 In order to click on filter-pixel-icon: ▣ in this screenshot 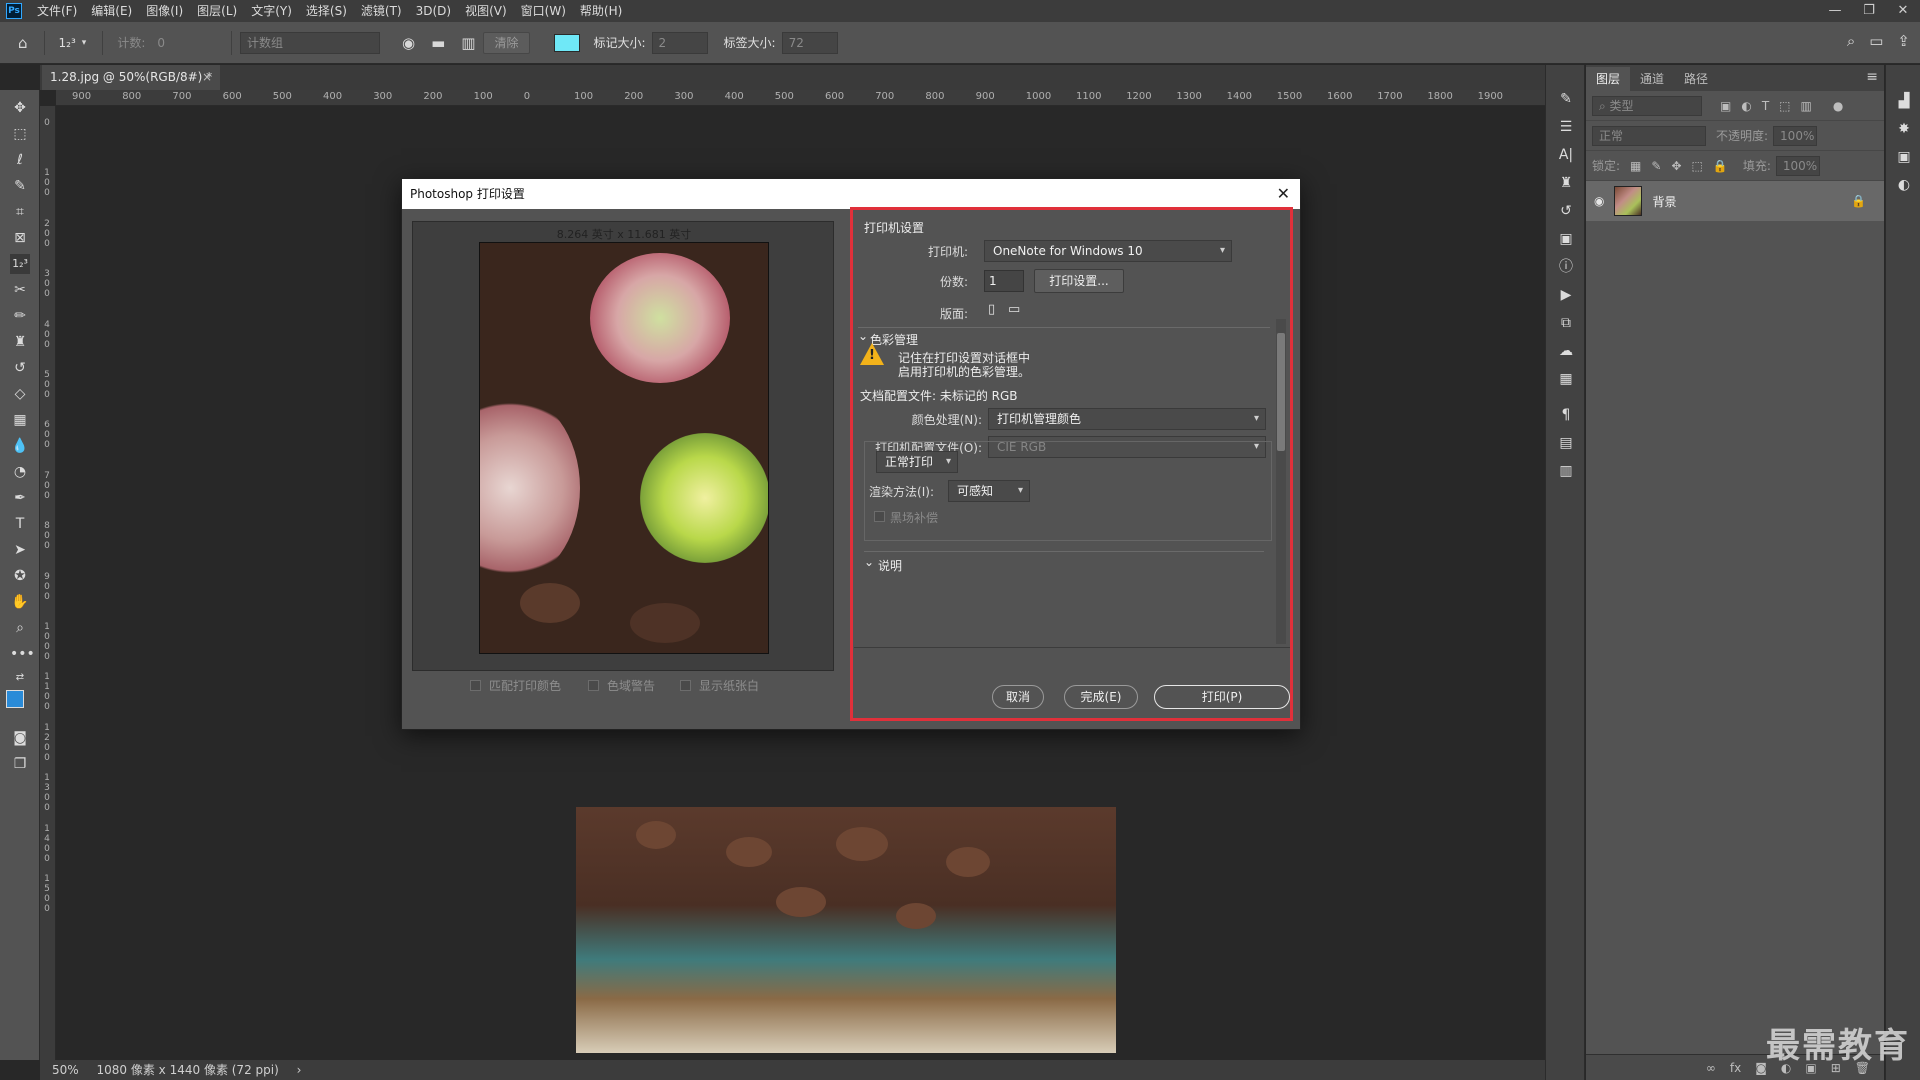, I will do `click(1725, 106)`.